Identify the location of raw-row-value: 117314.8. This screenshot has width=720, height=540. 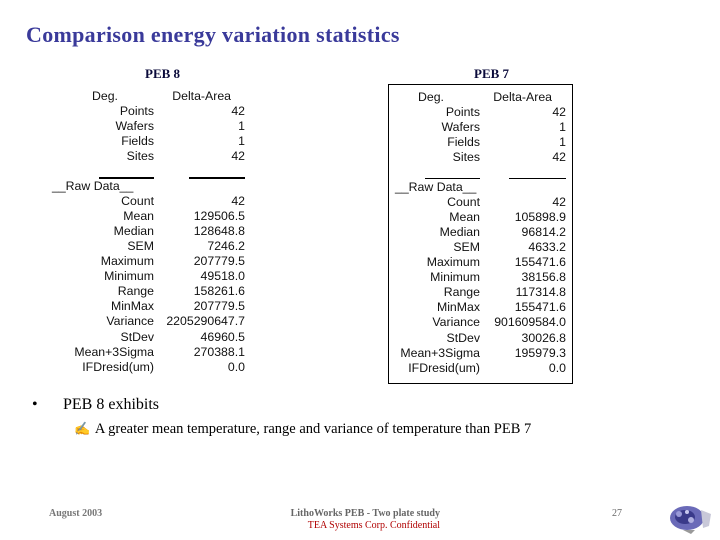
(540, 292).